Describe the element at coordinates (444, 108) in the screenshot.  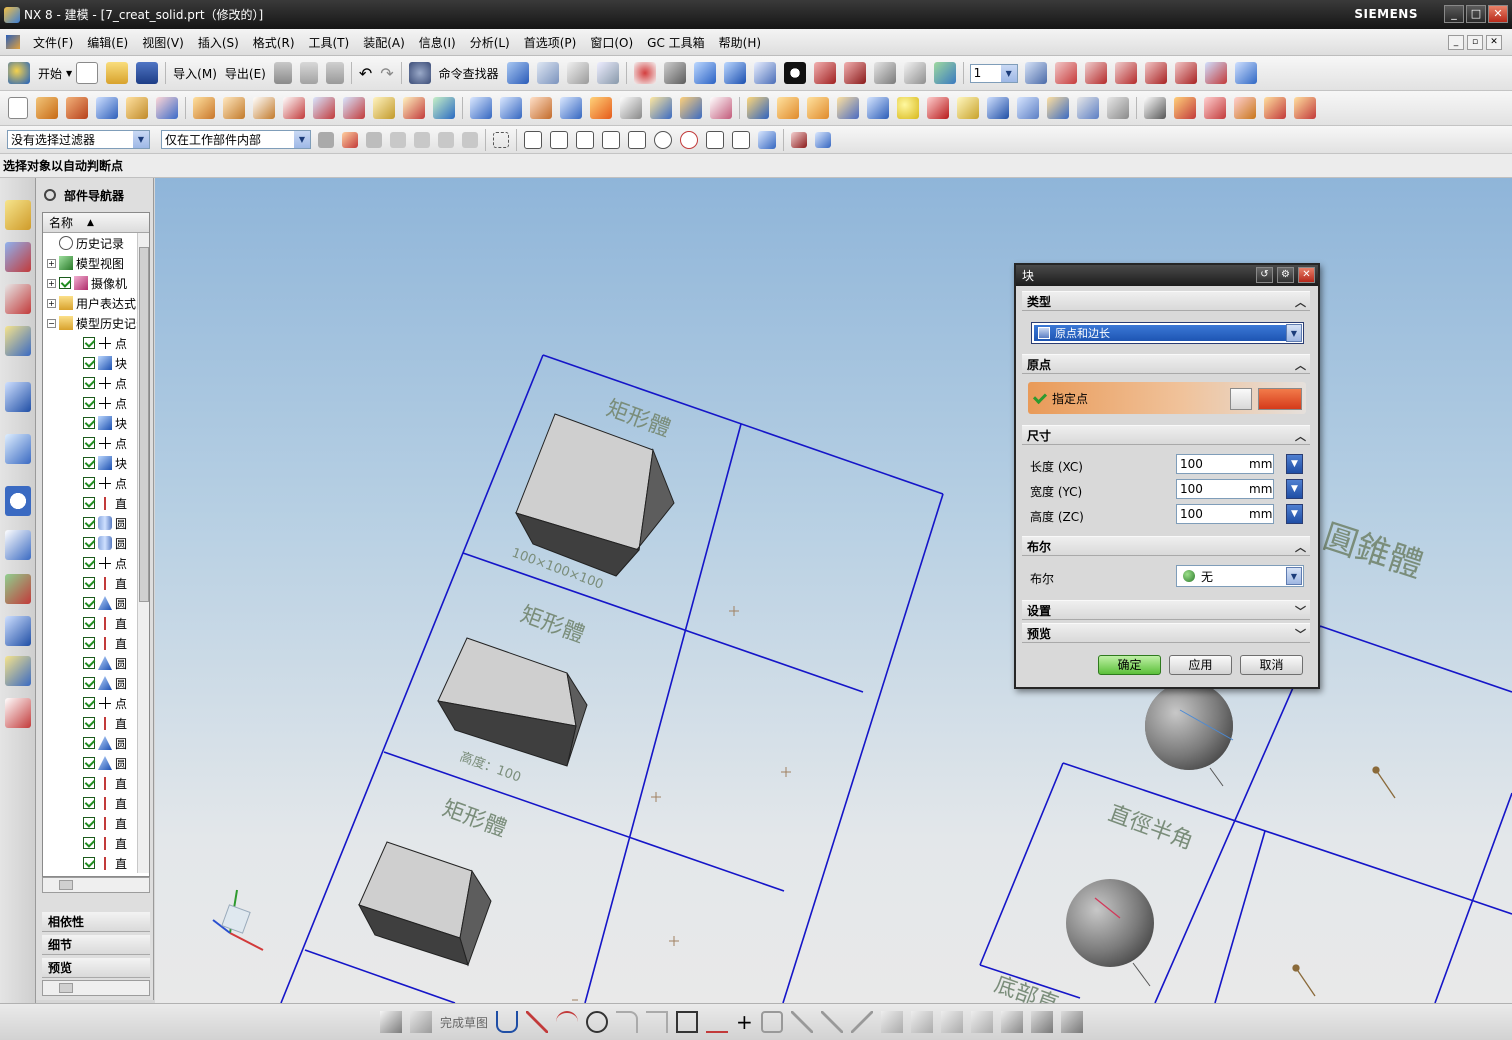
I see `pattern-icon` at that location.